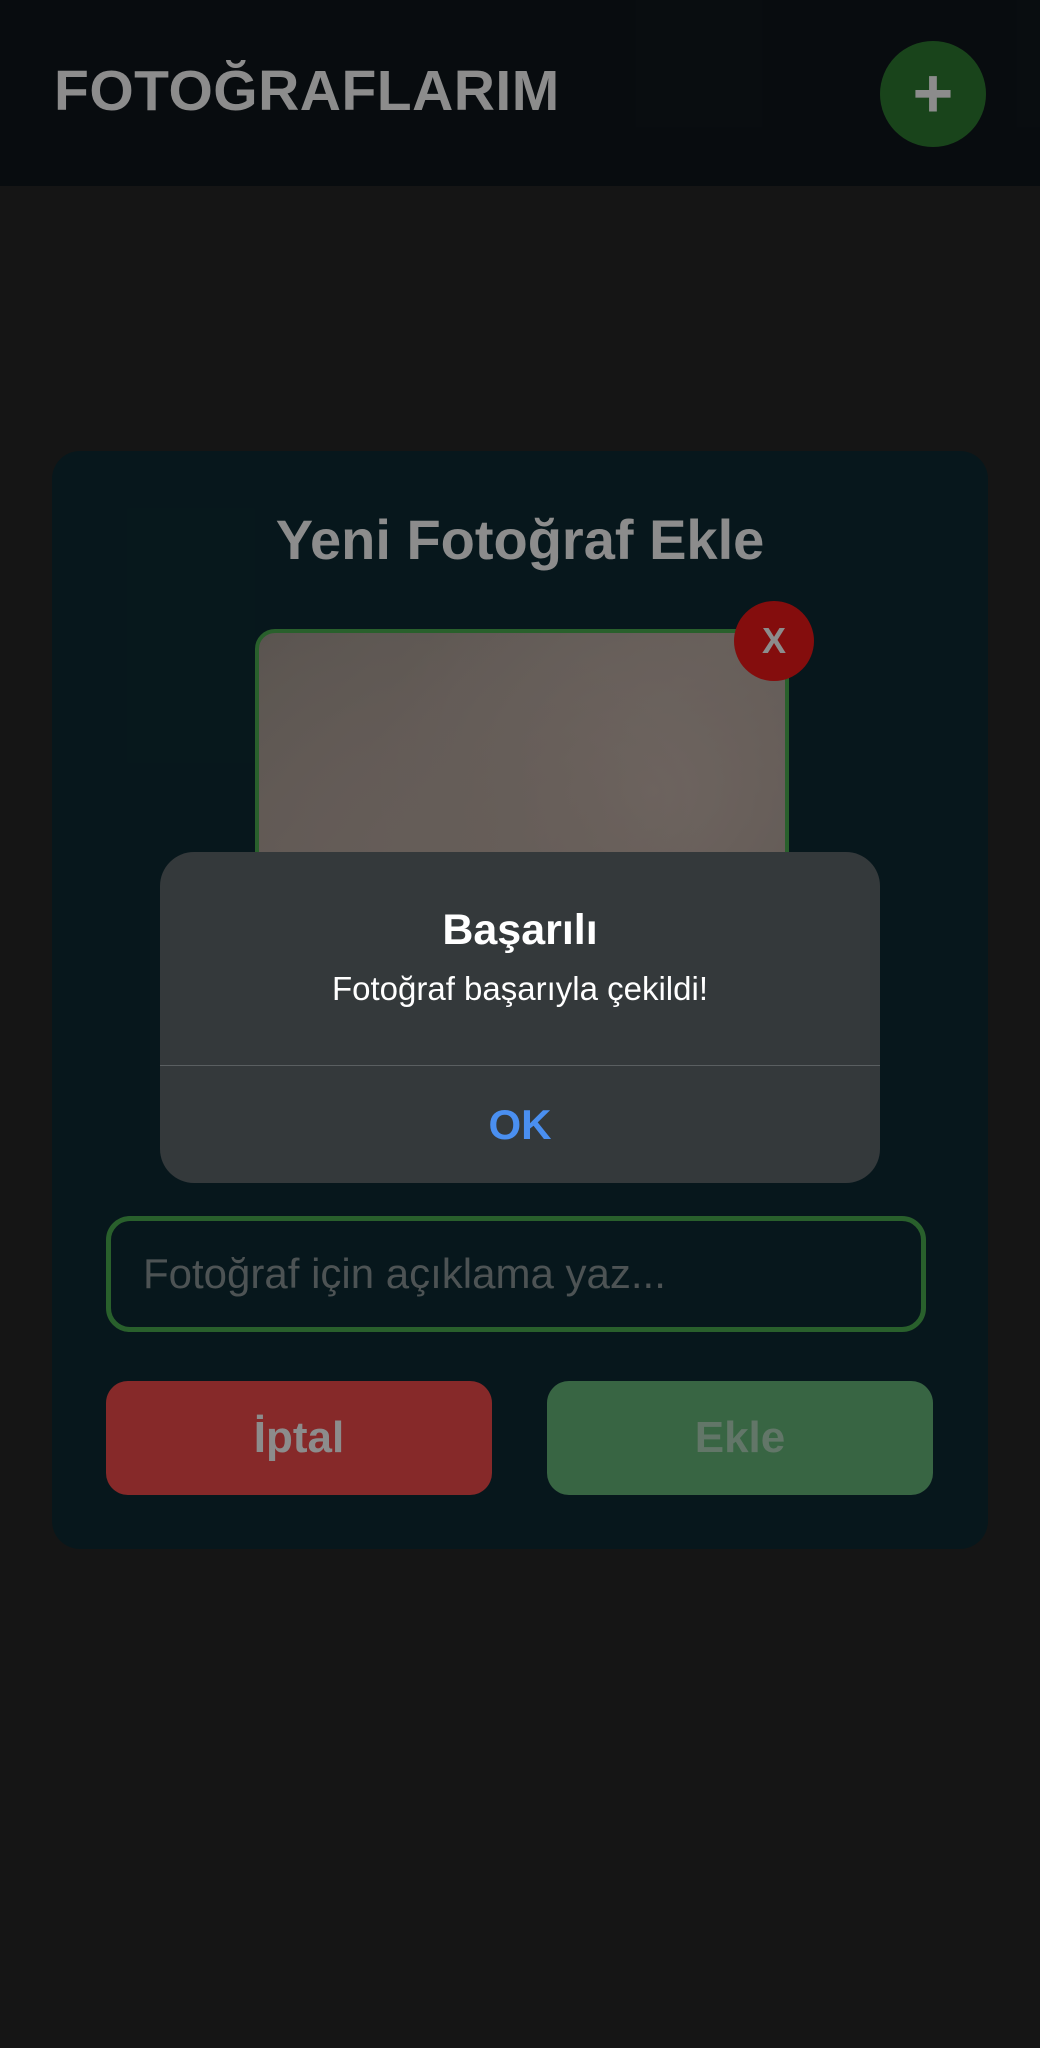 The height and width of the screenshot is (2048, 1040). Describe the element at coordinates (520, 1017) in the screenshot. I see `success-alert: Başarılı Fotoğraf başarıyla çekildi! OK` at that location.